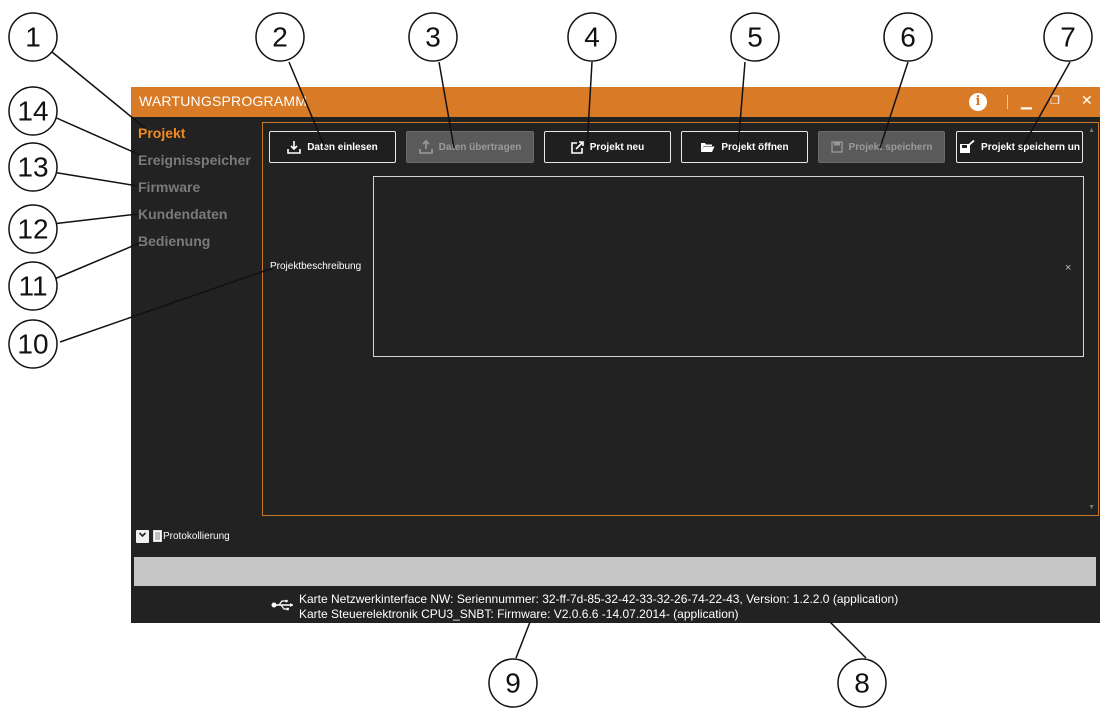 Image resolution: width=1102 pixels, height=708 pixels. I want to click on scroll-down-icon: ▼, so click(1091, 507).